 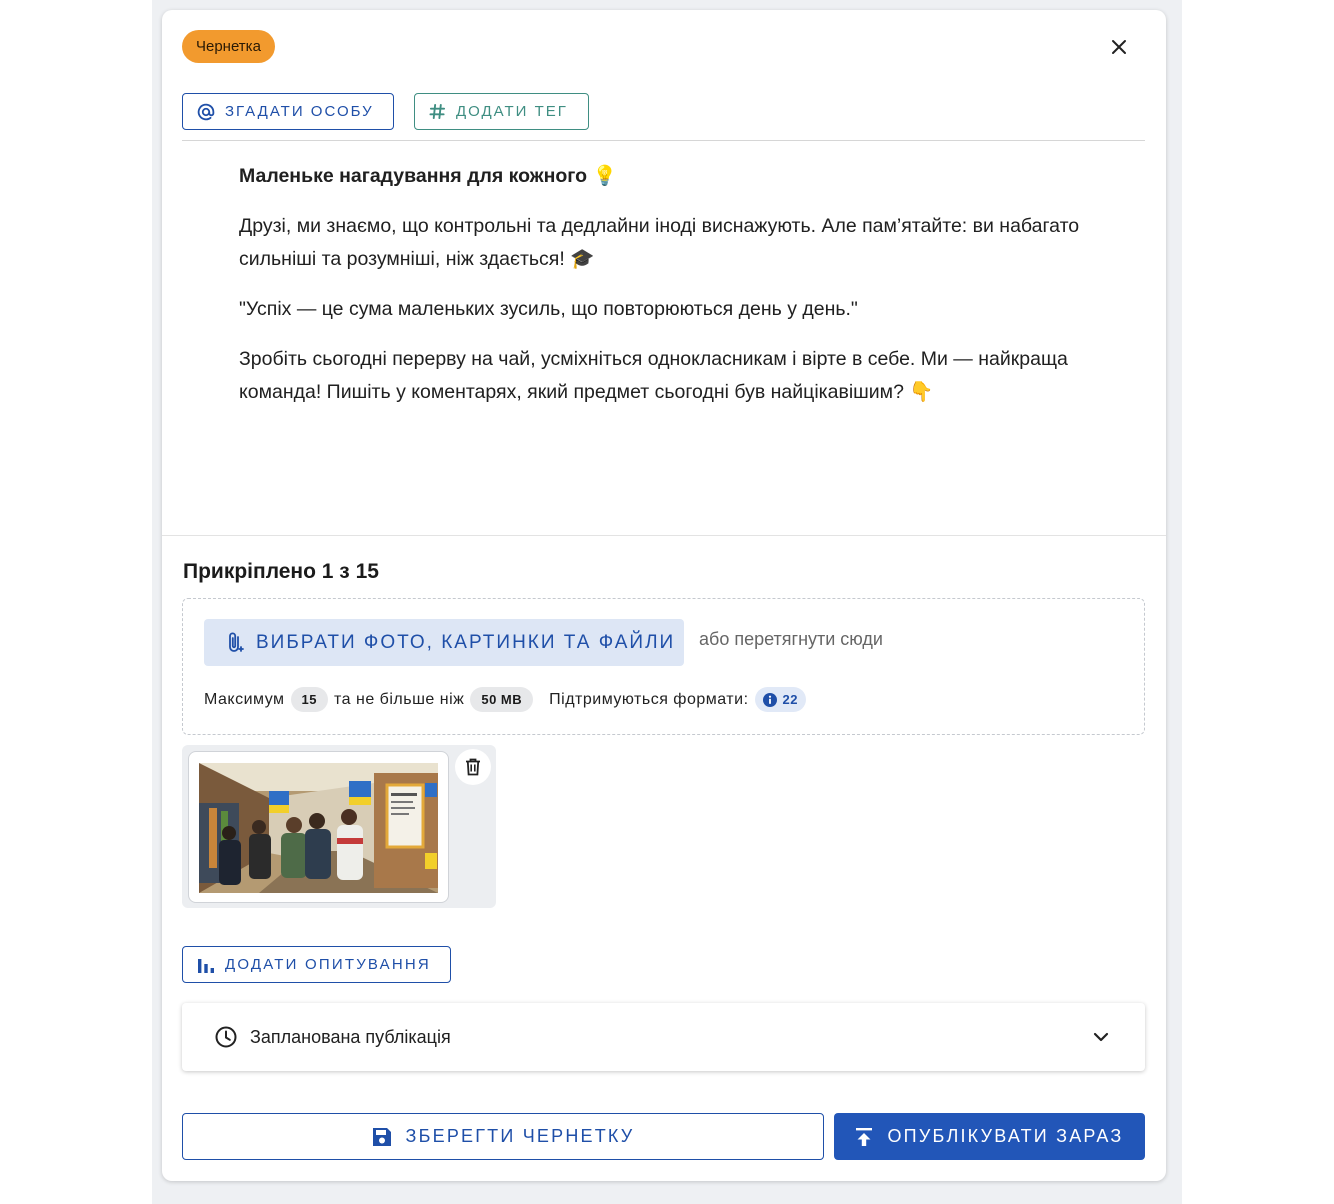 I want to click on close-icon, so click(x=1119, y=47).